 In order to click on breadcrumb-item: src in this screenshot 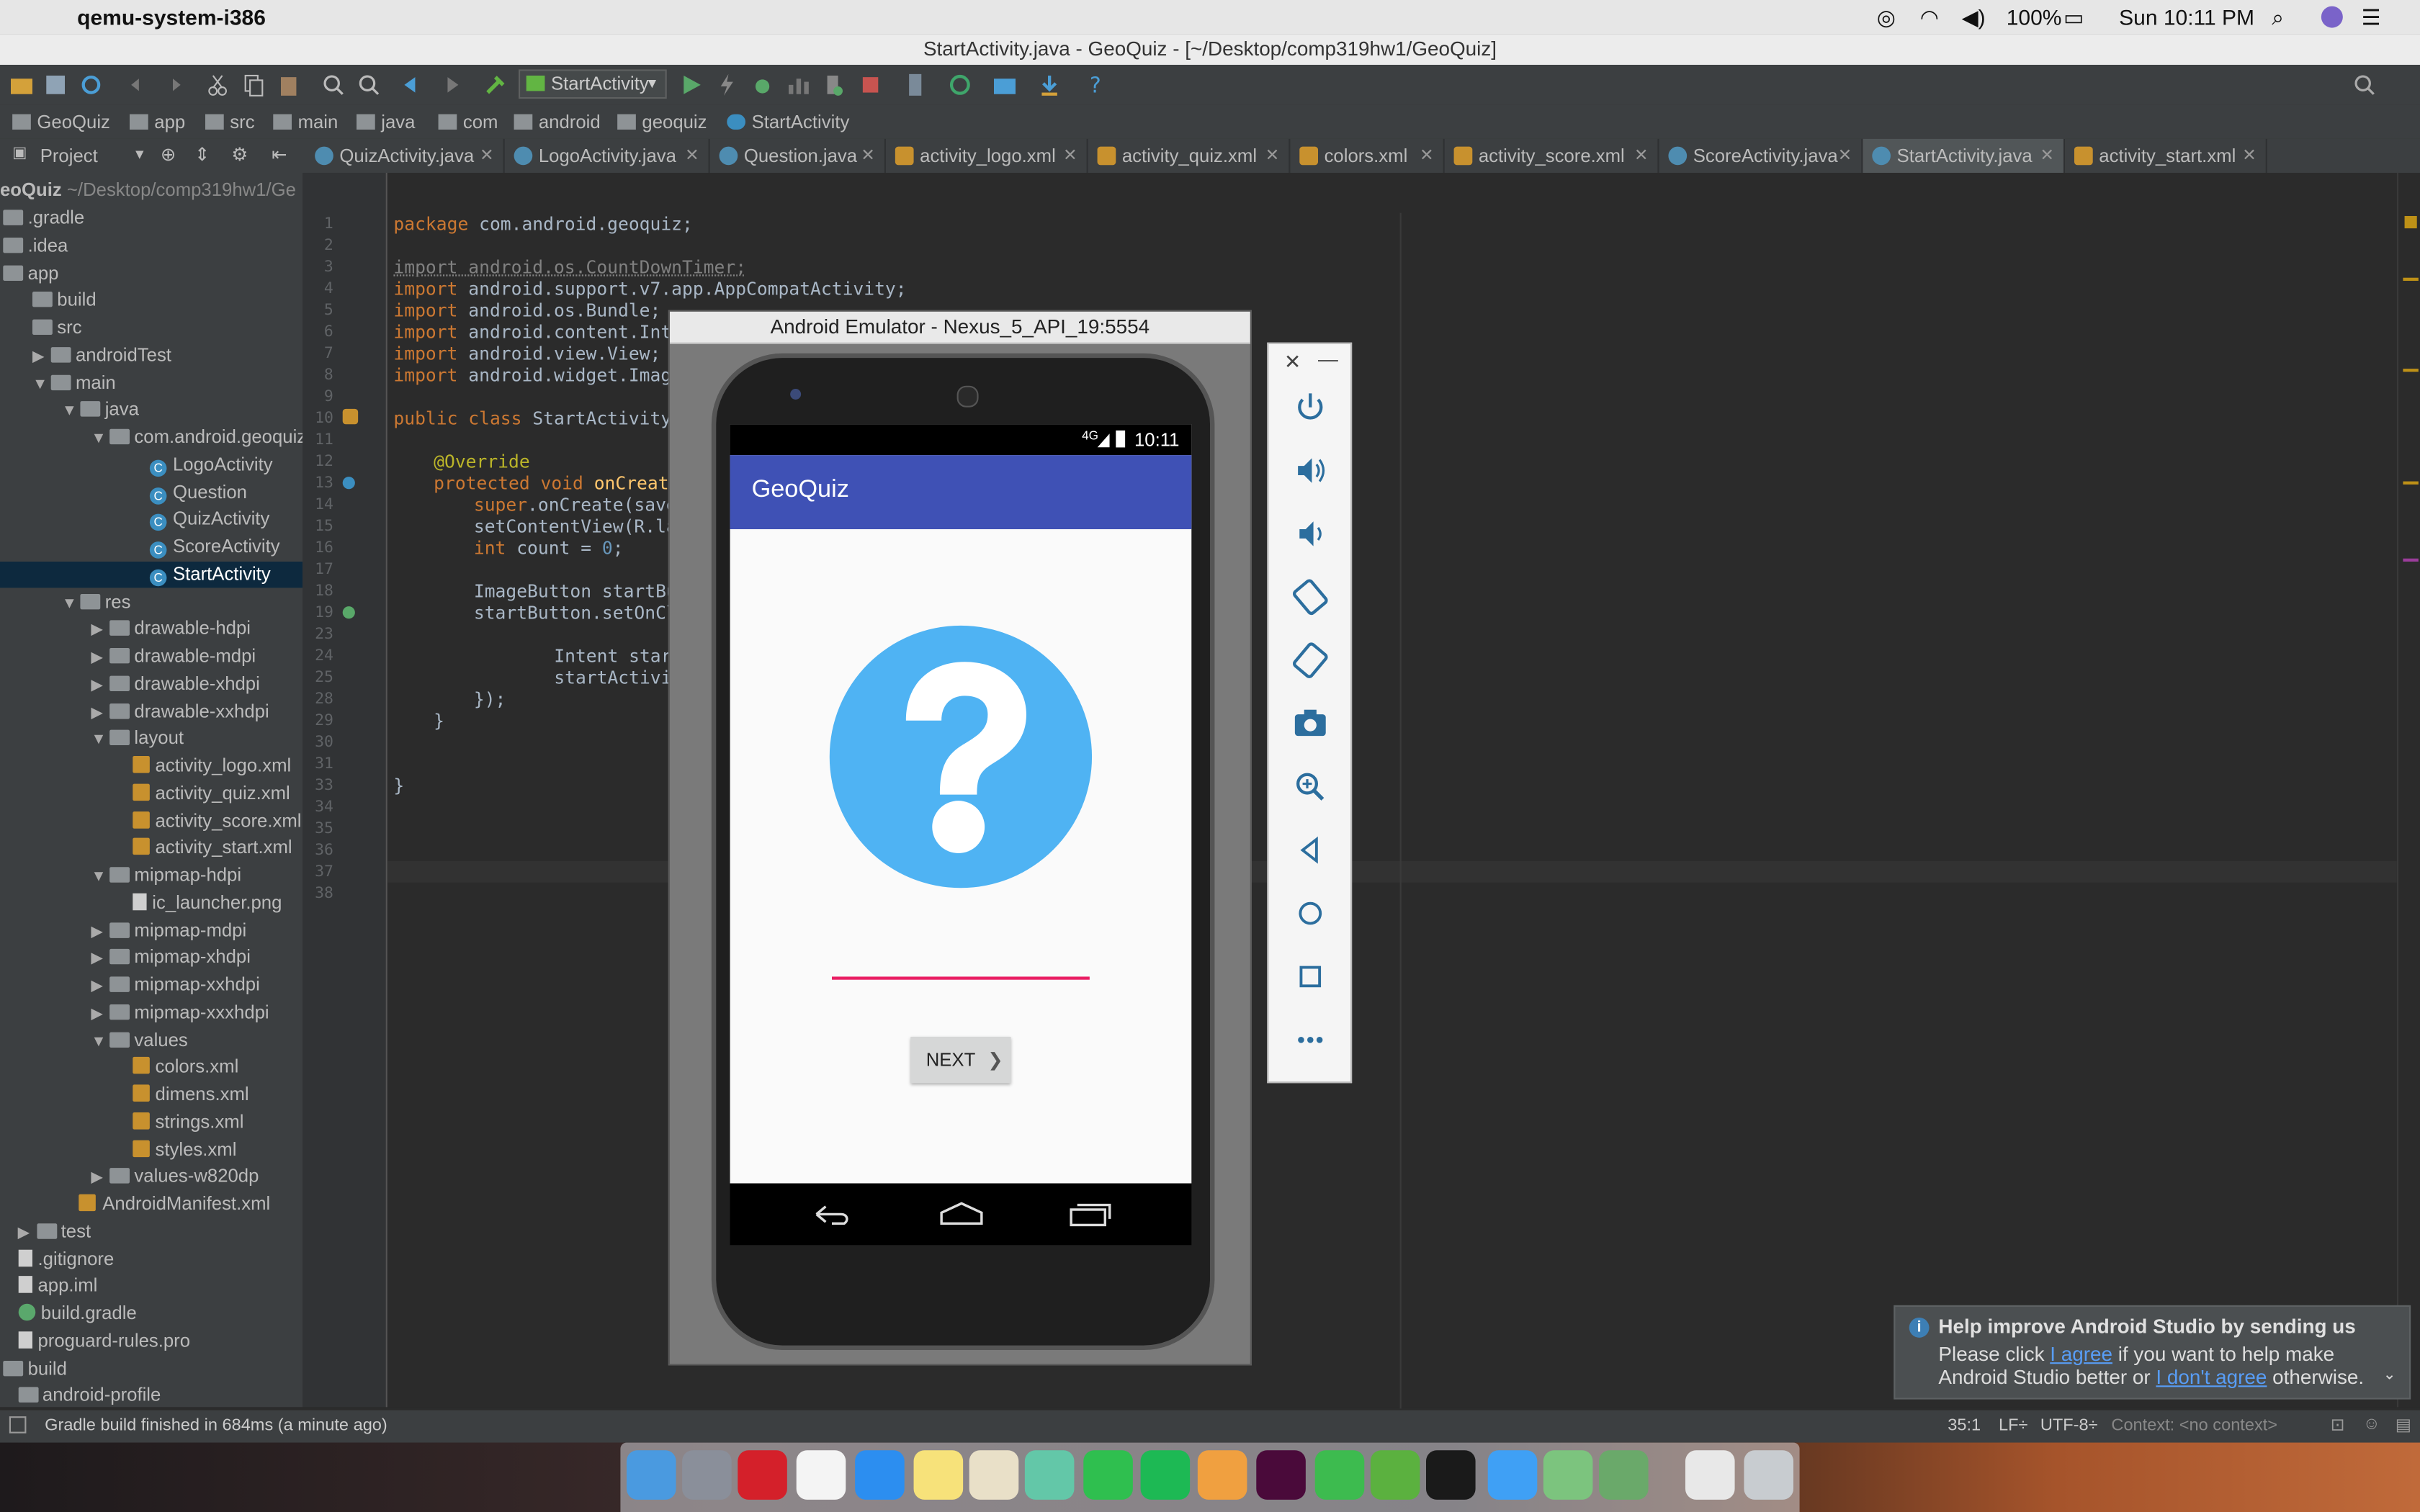, I will do `click(230, 121)`.